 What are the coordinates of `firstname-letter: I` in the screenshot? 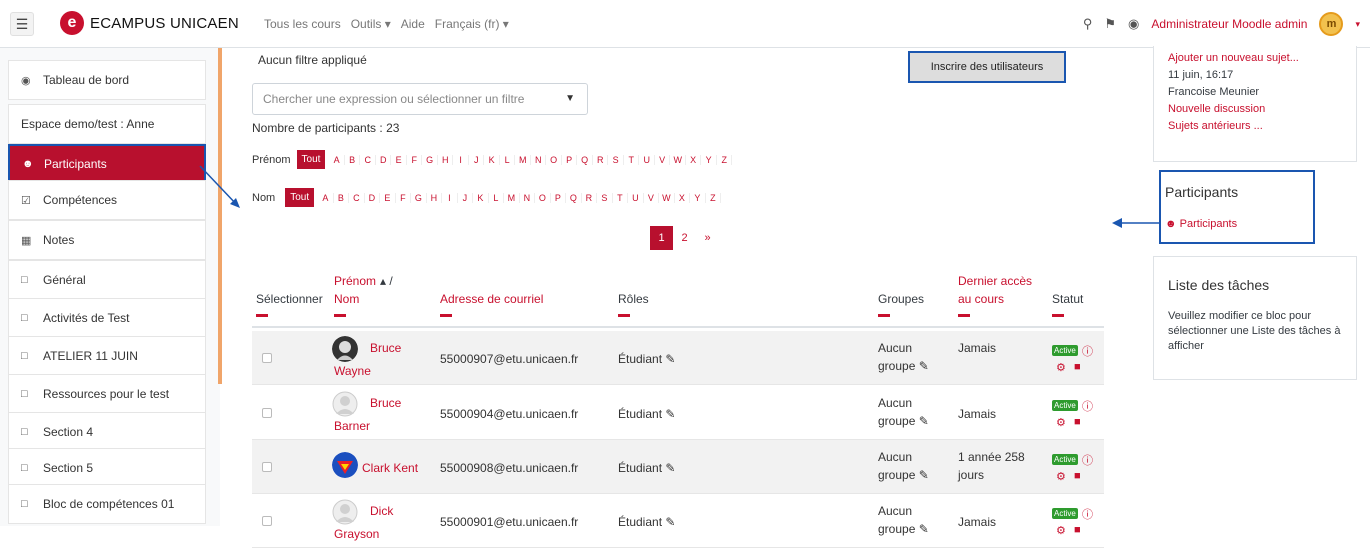 It's located at (461, 159).